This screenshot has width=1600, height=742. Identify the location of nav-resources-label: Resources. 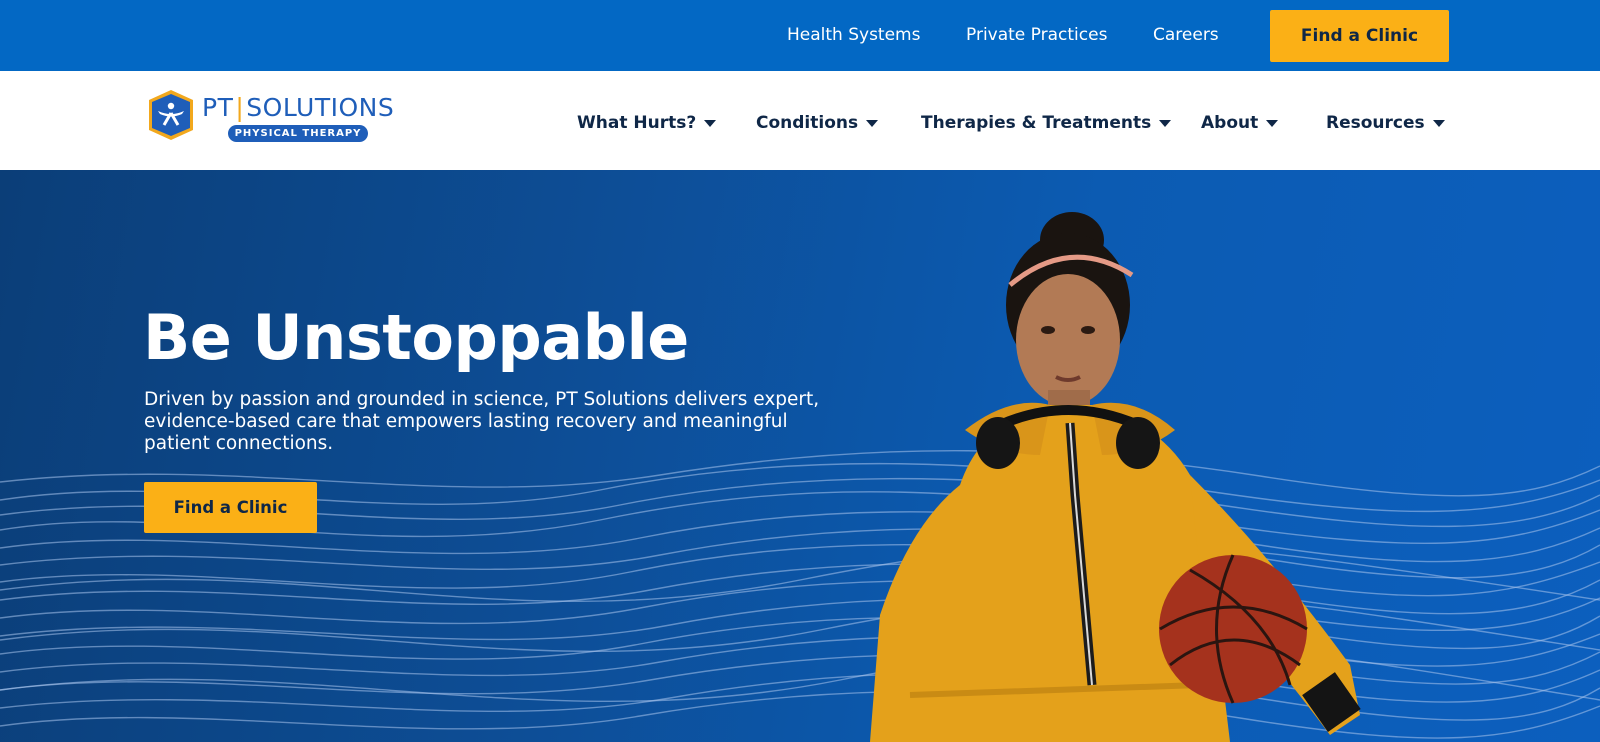
(1375, 123).